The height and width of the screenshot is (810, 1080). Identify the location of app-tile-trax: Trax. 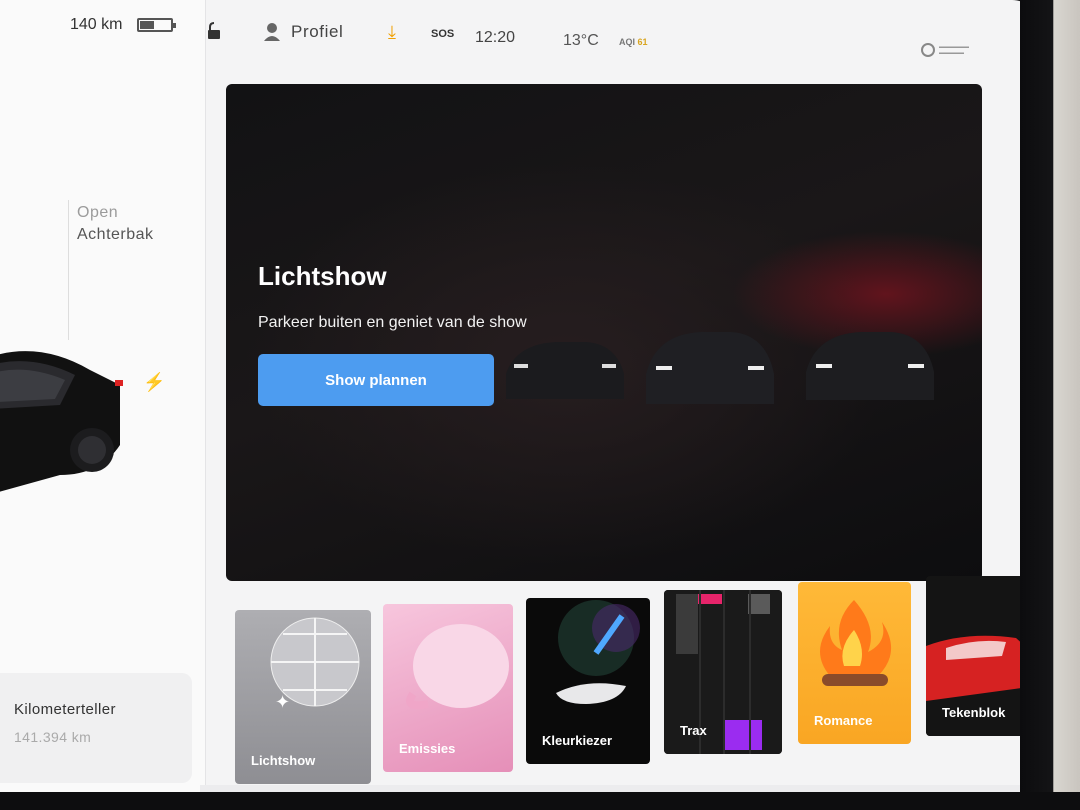
(723, 672).